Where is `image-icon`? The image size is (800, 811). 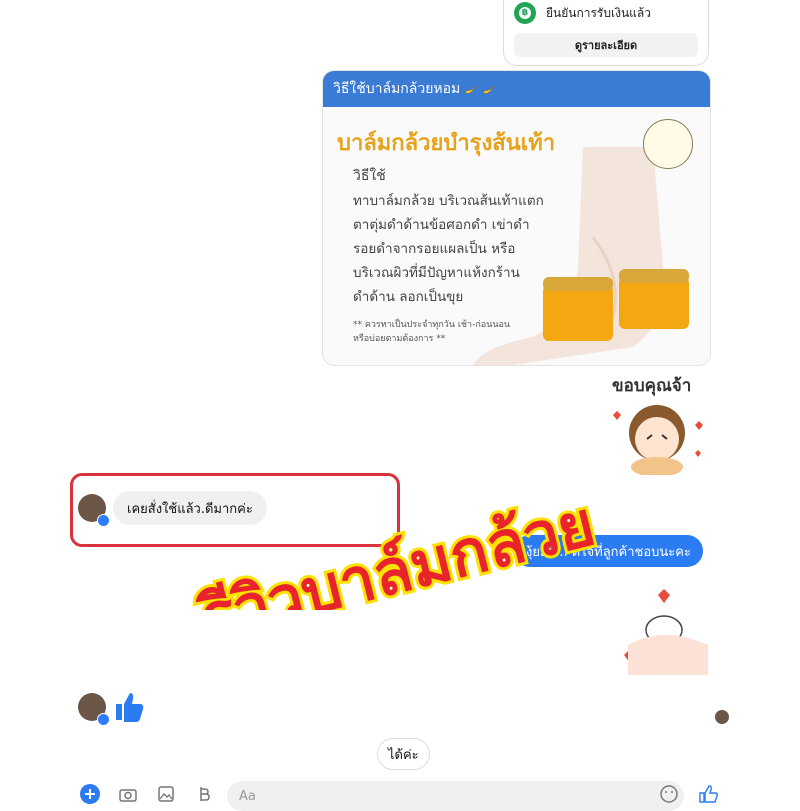 image-icon is located at coordinates (166, 794).